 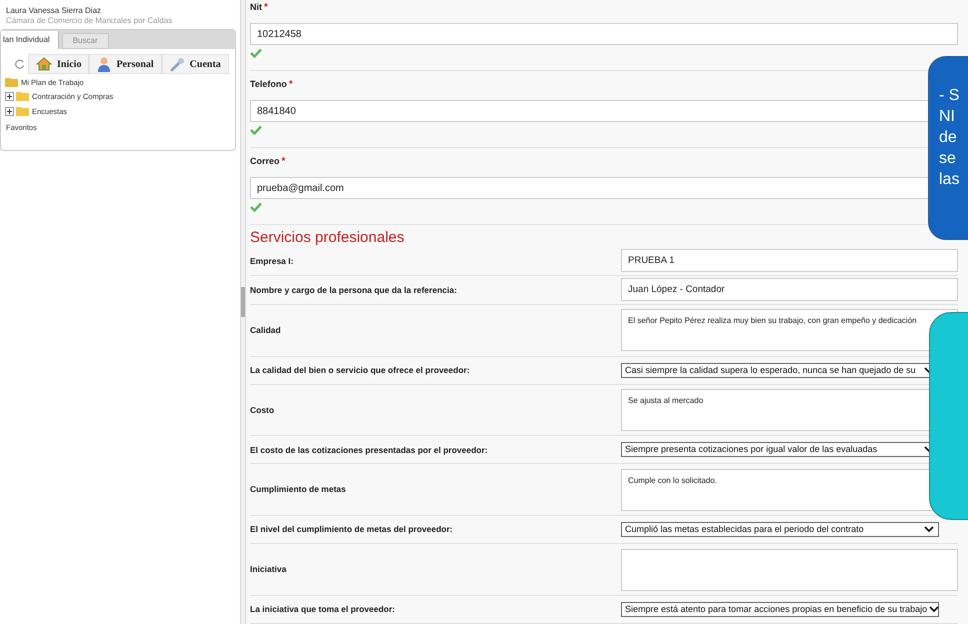 I want to click on question-label: Cumplimiento de metas, so click(x=298, y=489).